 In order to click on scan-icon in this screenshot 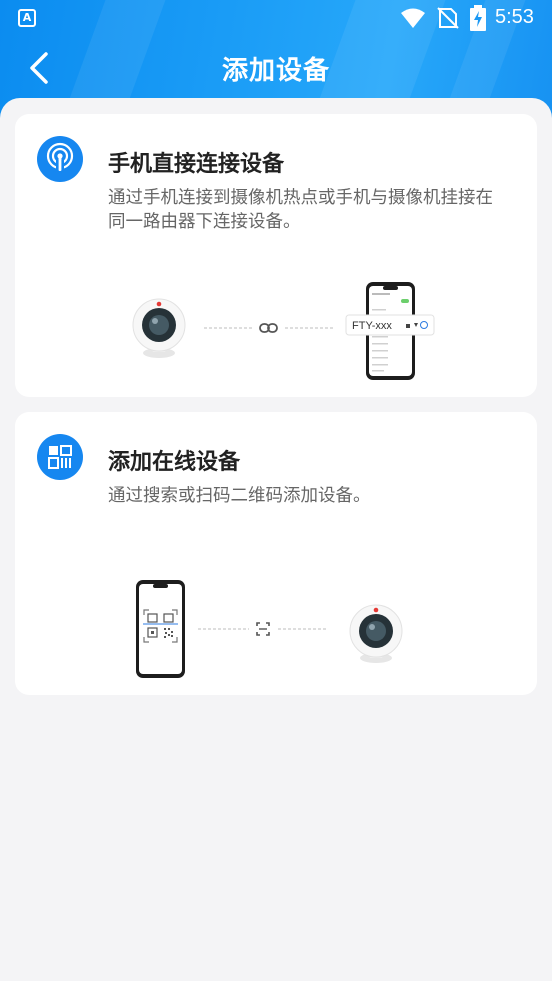, I will do `click(263, 629)`.